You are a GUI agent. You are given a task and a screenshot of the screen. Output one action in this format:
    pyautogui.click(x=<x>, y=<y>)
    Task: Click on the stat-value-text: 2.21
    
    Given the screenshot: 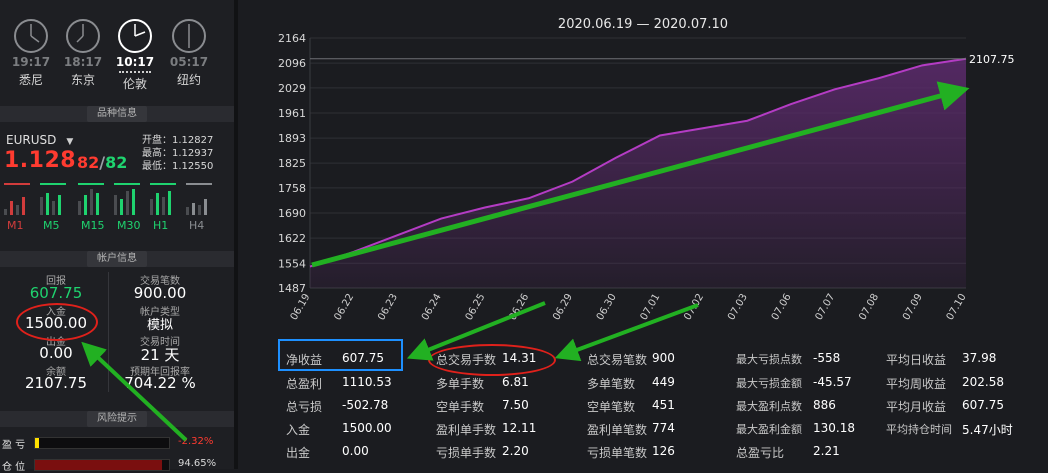 What is the action you would take?
    pyautogui.click(x=826, y=451)
    